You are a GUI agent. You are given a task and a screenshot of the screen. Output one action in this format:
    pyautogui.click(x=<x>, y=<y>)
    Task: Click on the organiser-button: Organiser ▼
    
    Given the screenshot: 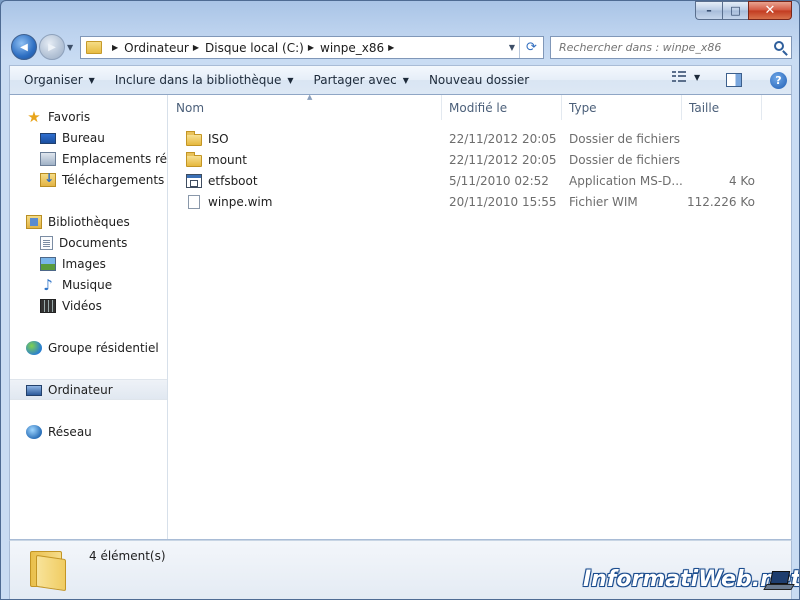 What is the action you would take?
    pyautogui.click(x=57, y=80)
    